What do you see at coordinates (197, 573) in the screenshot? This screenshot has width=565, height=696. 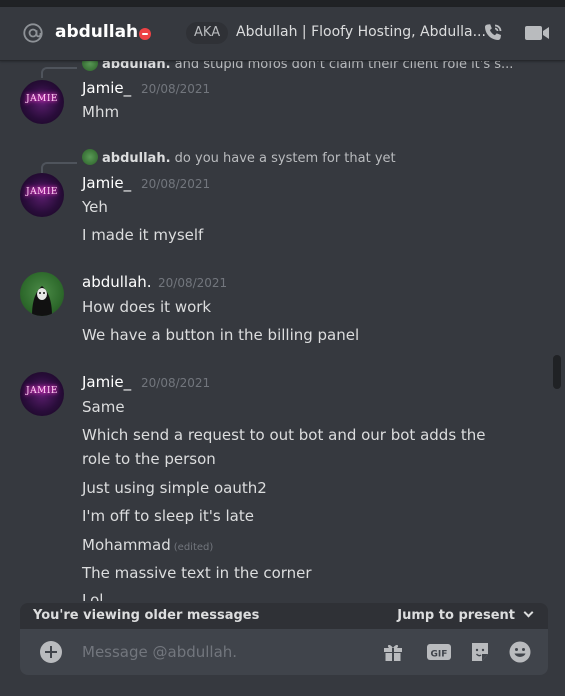 I see `message-line: The massive text in the corner` at bounding box center [197, 573].